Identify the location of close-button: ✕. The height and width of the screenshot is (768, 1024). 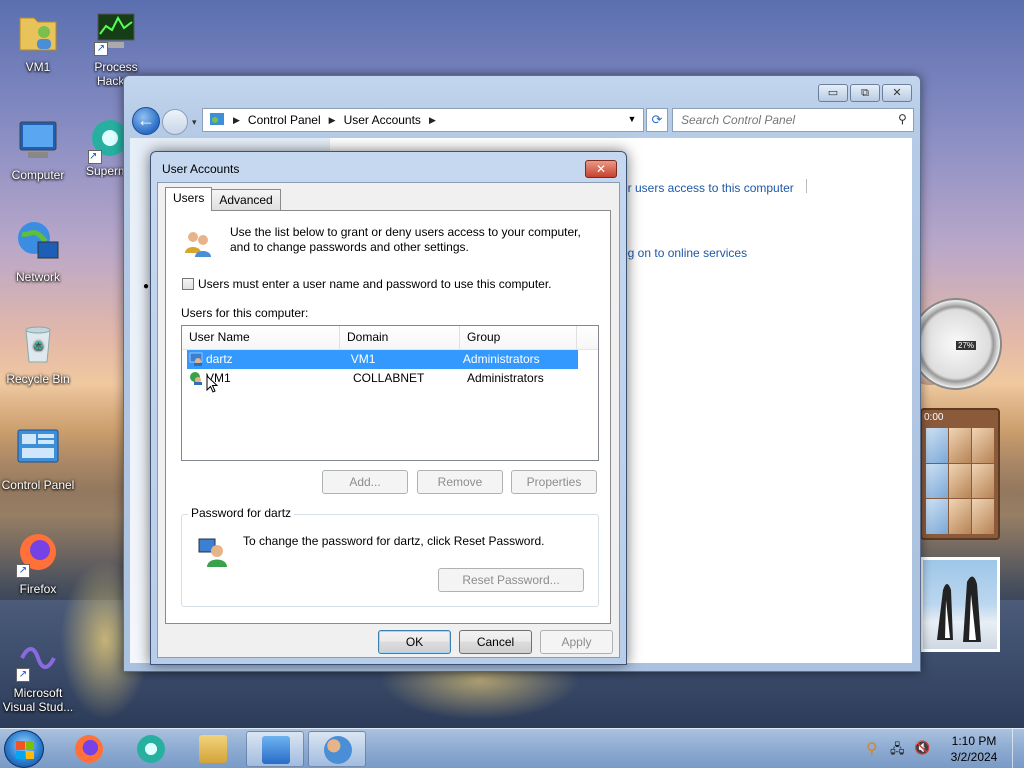
(897, 93).